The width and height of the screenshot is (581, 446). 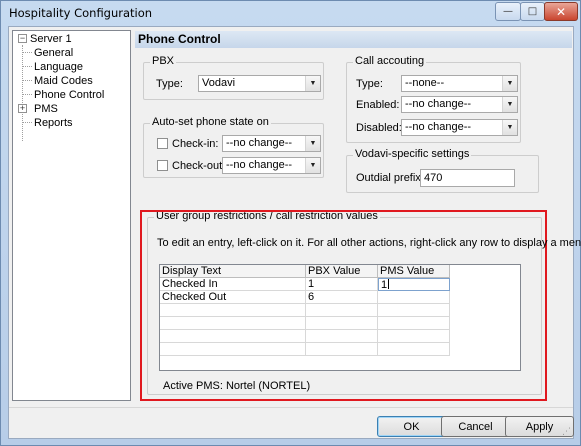 What do you see at coordinates (162, 143) in the screenshot?
I see `checkin-checkbox` at bounding box center [162, 143].